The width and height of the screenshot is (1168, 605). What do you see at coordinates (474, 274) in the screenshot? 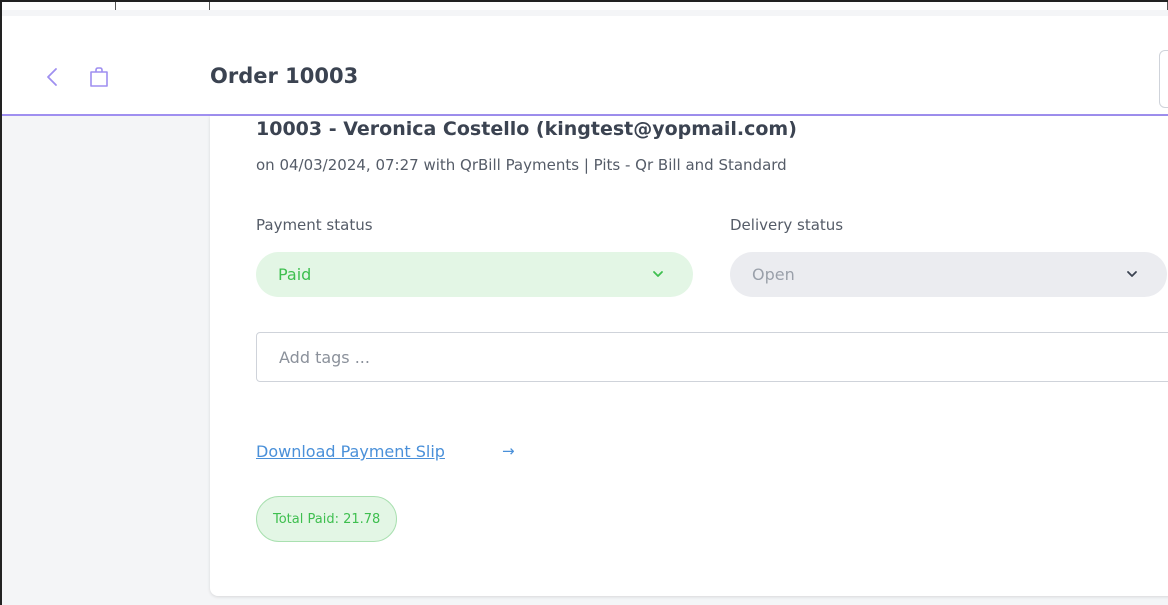
I see `payment-status-select: Paid` at bounding box center [474, 274].